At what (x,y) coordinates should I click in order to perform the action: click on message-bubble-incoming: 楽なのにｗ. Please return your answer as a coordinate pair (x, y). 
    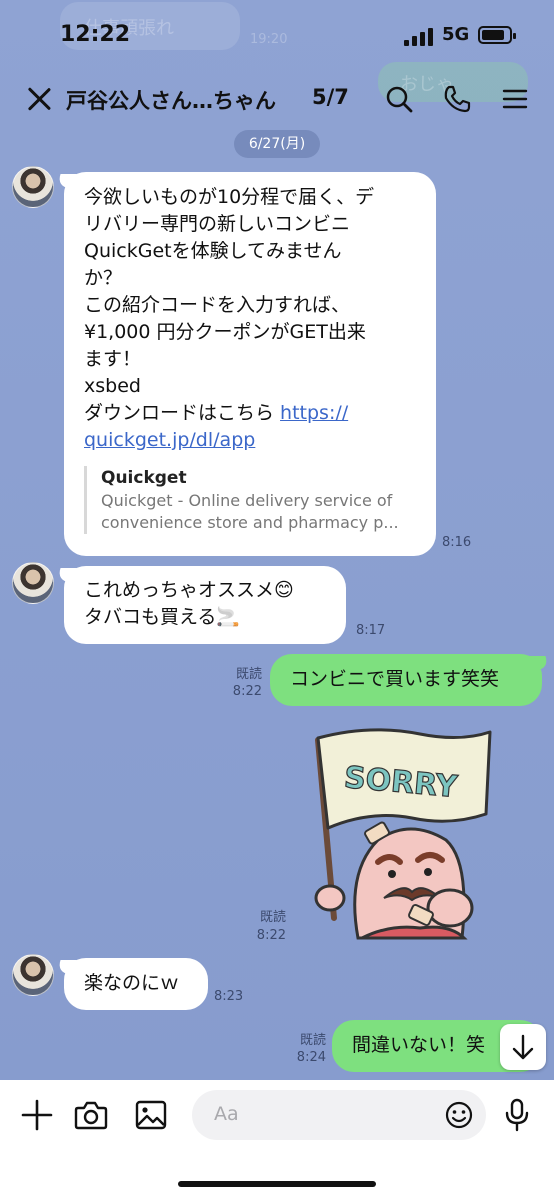
    Looking at the image, I should click on (136, 984).